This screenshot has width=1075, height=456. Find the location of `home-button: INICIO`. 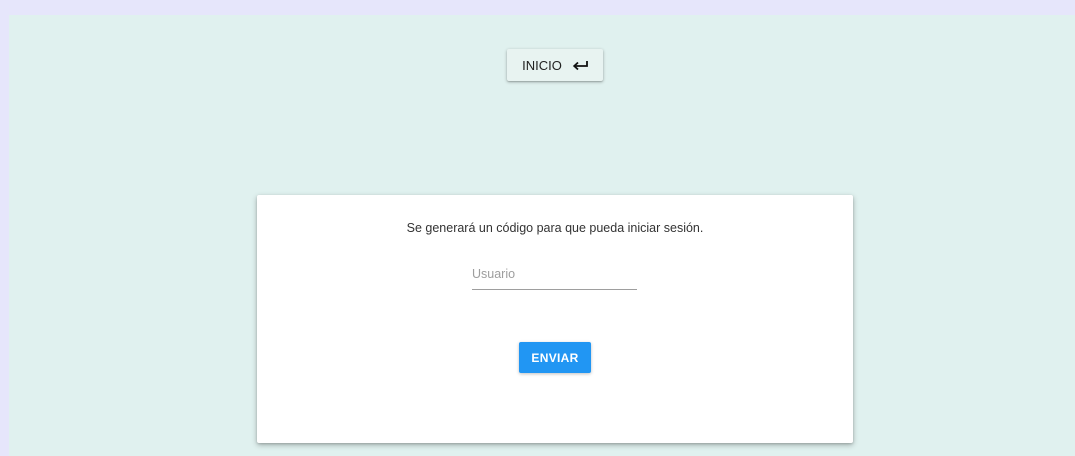

home-button: INICIO is located at coordinates (555, 65).